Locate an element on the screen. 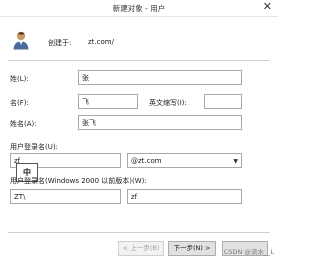  chevron-down-icon: ▼ is located at coordinates (235, 161).